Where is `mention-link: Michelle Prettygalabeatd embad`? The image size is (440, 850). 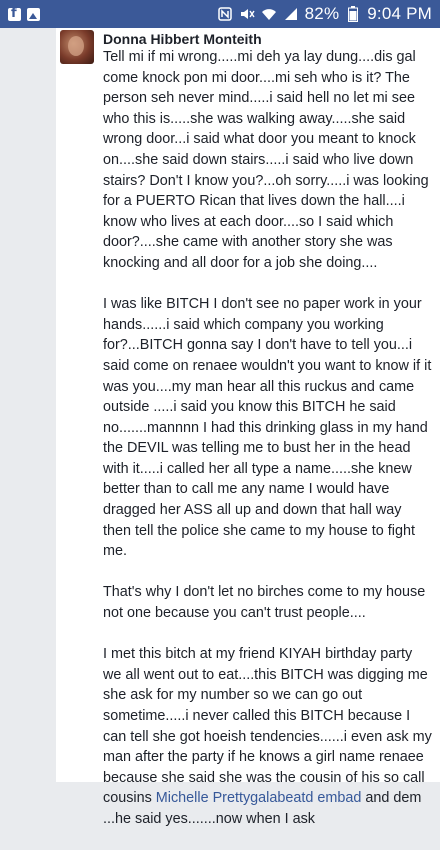
mention-link: Michelle Prettygalabeatd embad is located at coordinates (259, 798).